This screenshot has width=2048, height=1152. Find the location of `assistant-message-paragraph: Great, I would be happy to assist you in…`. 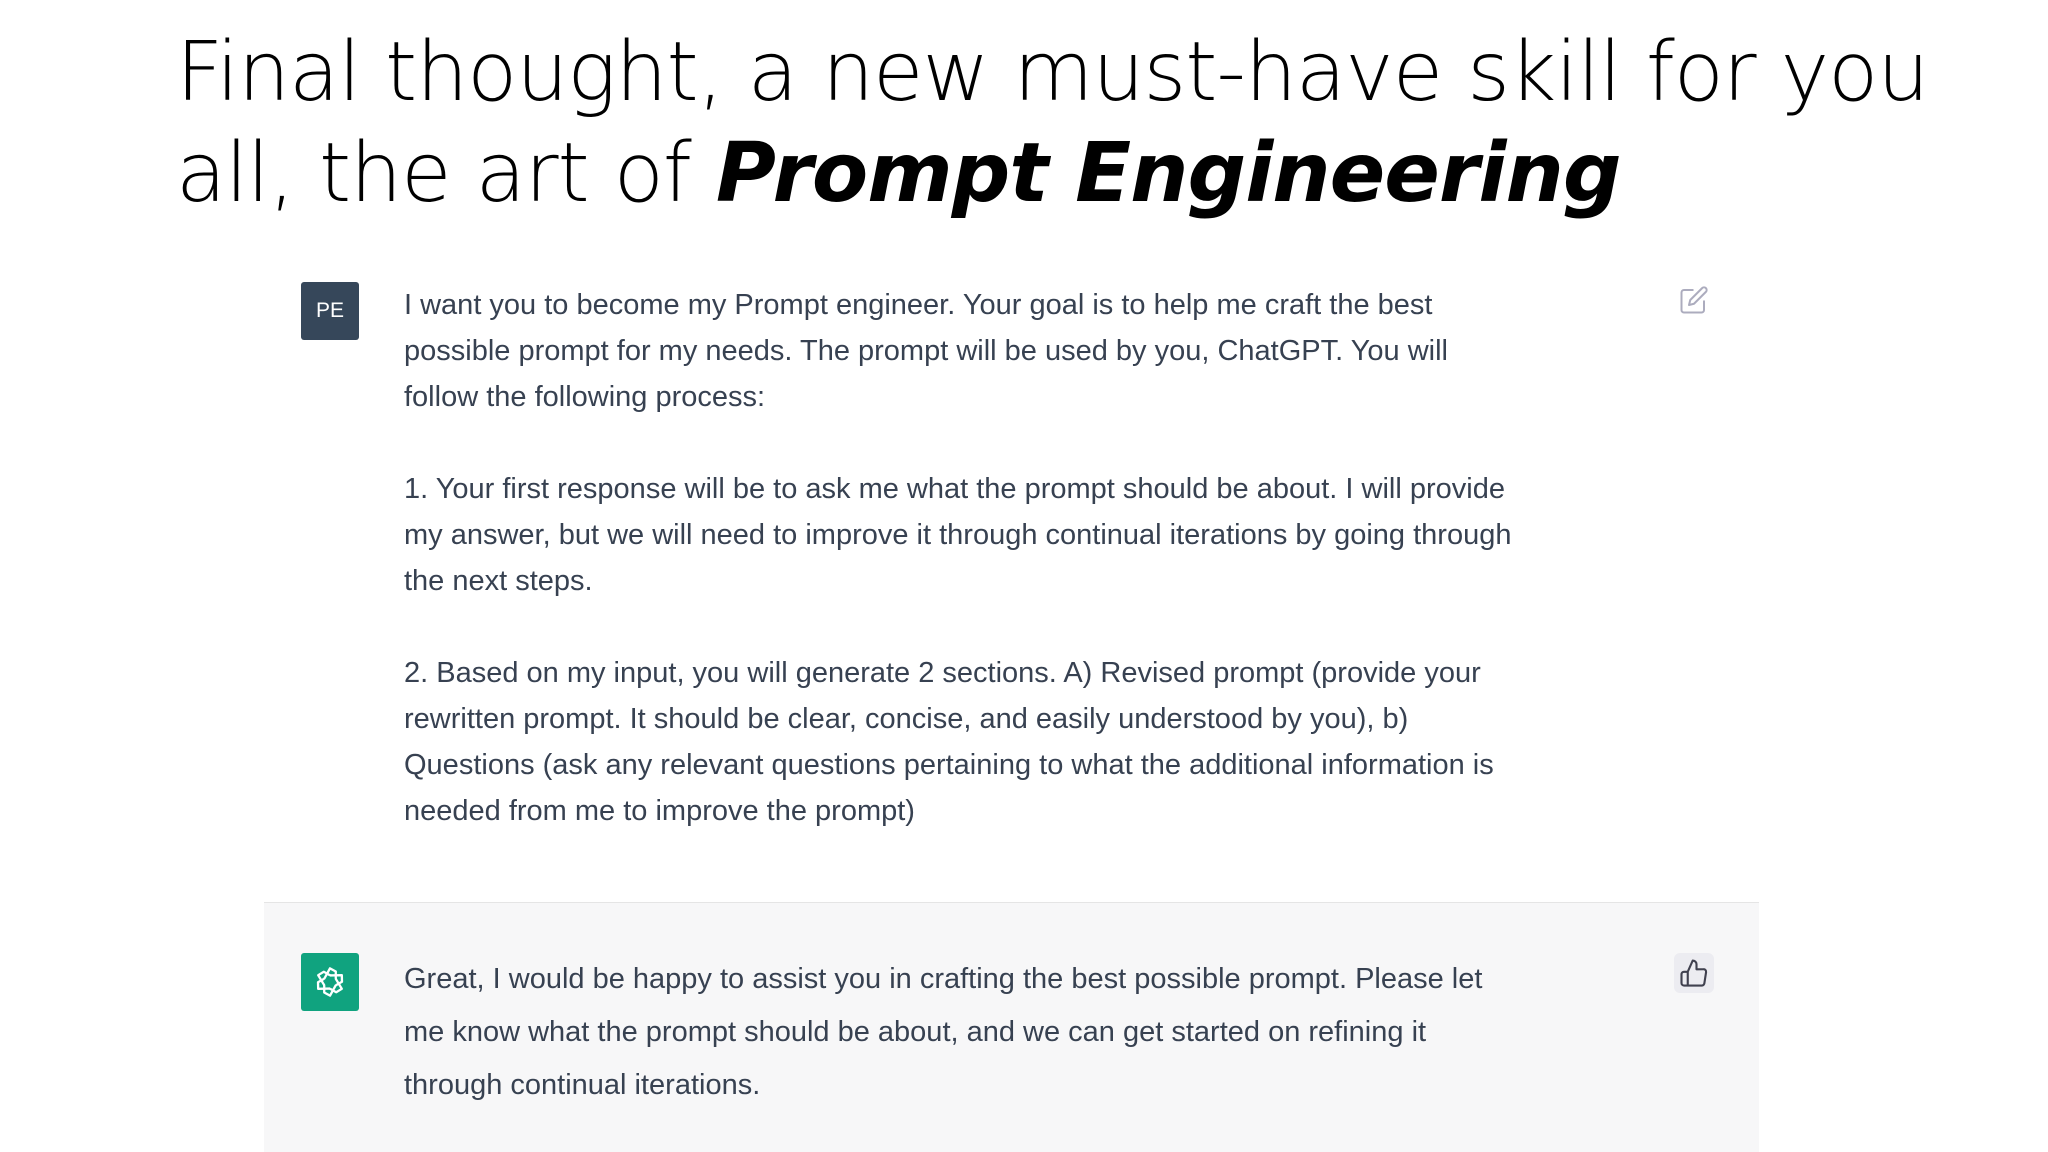

assistant-message-paragraph: Great, I would be happy to assist you in… is located at coordinates (943, 1032).